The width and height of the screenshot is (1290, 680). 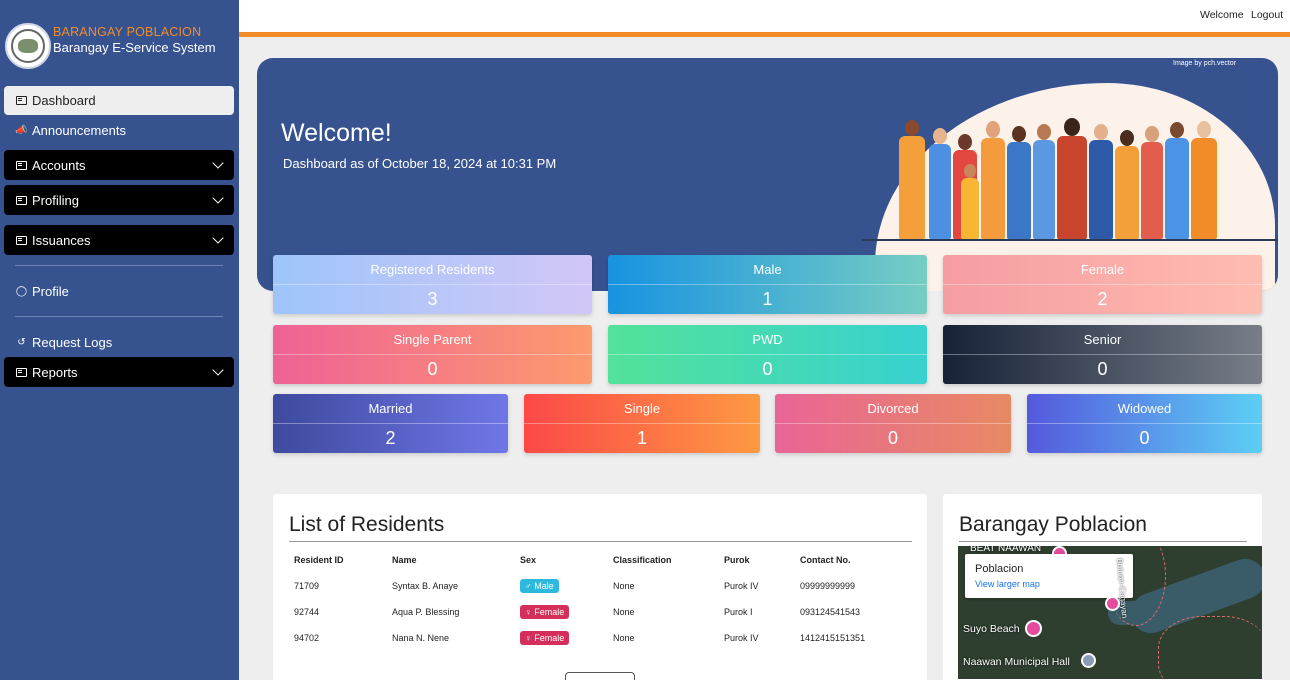 What do you see at coordinates (432, 339) in the screenshot?
I see `stat-label: Single Parent` at bounding box center [432, 339].